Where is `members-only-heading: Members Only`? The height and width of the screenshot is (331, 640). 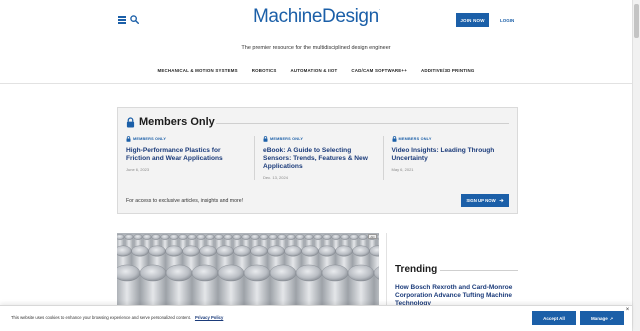
members-only-heading: Members Only is located at coordinates (170, 122).